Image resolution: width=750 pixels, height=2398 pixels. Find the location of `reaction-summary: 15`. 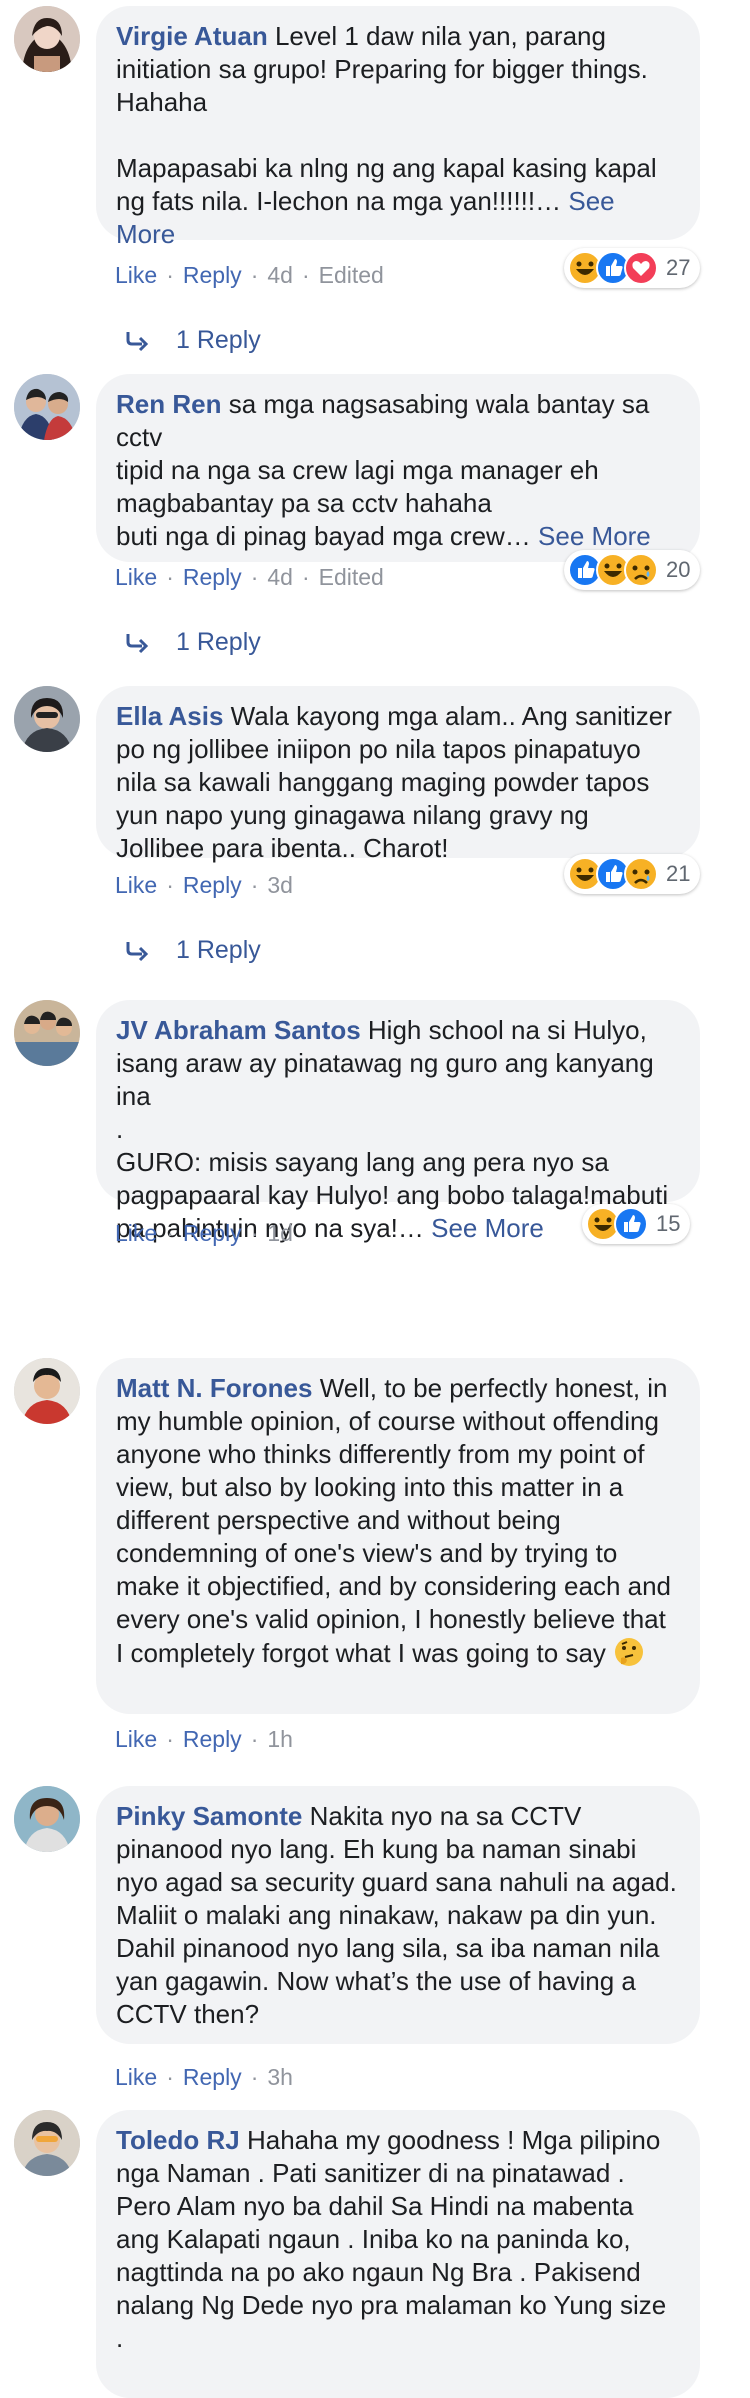

reaction-summary: 15 is located at coordinates (636, 1224).